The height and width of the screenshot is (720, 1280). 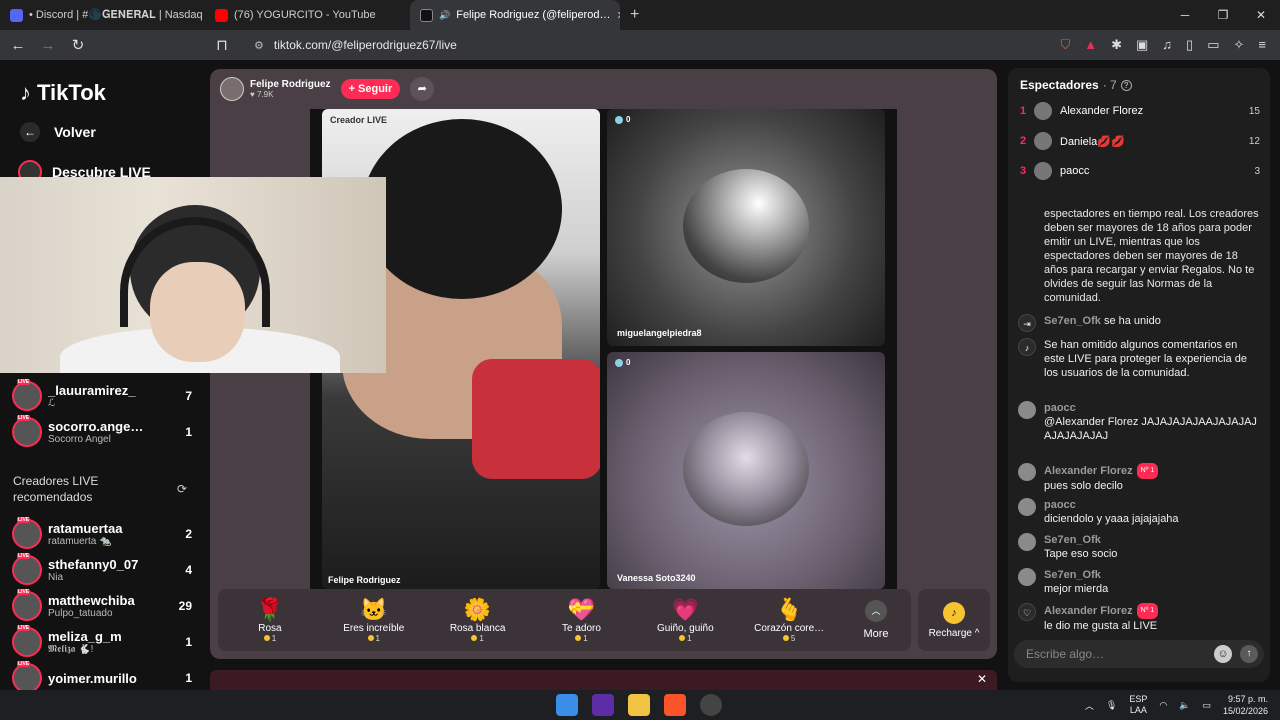 I want to click on sidebar-item-live: yoimer.murillo 1, so click(x=102, y=675).